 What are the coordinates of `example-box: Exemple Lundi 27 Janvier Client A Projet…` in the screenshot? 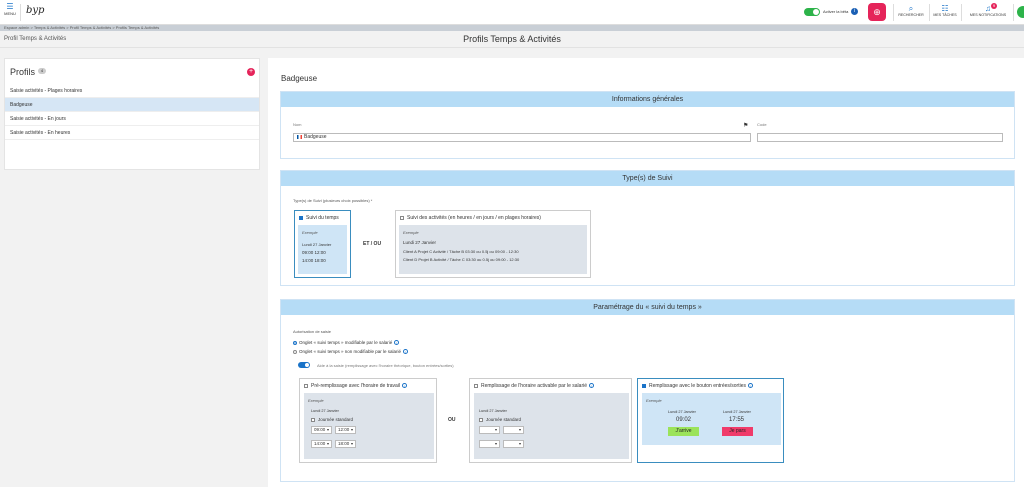 It's located at (493, 249).